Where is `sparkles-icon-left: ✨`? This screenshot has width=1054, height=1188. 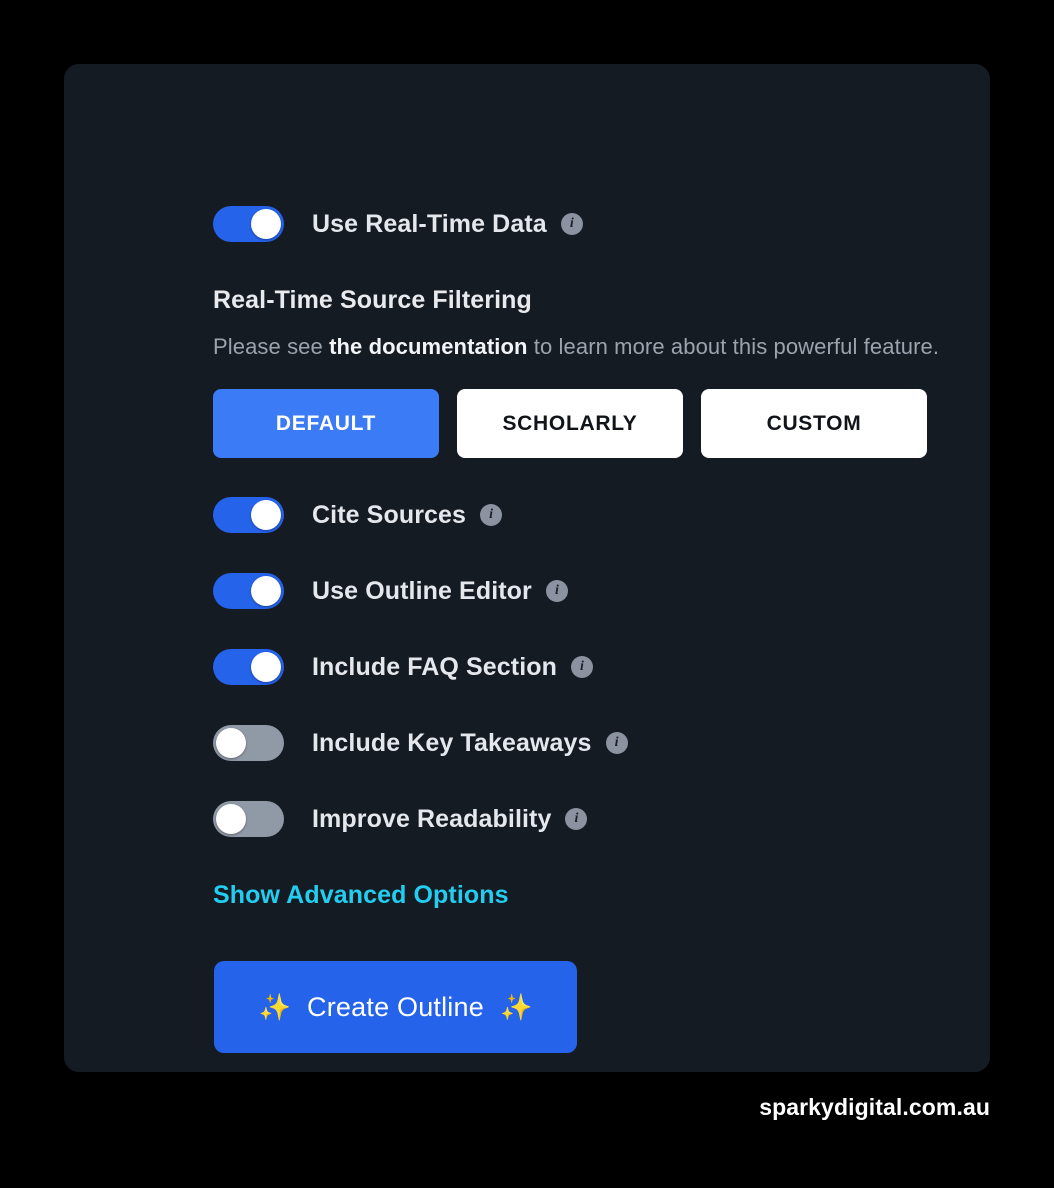 sparkles-icon-left: ✨ is located at coordinates (275, 1007).